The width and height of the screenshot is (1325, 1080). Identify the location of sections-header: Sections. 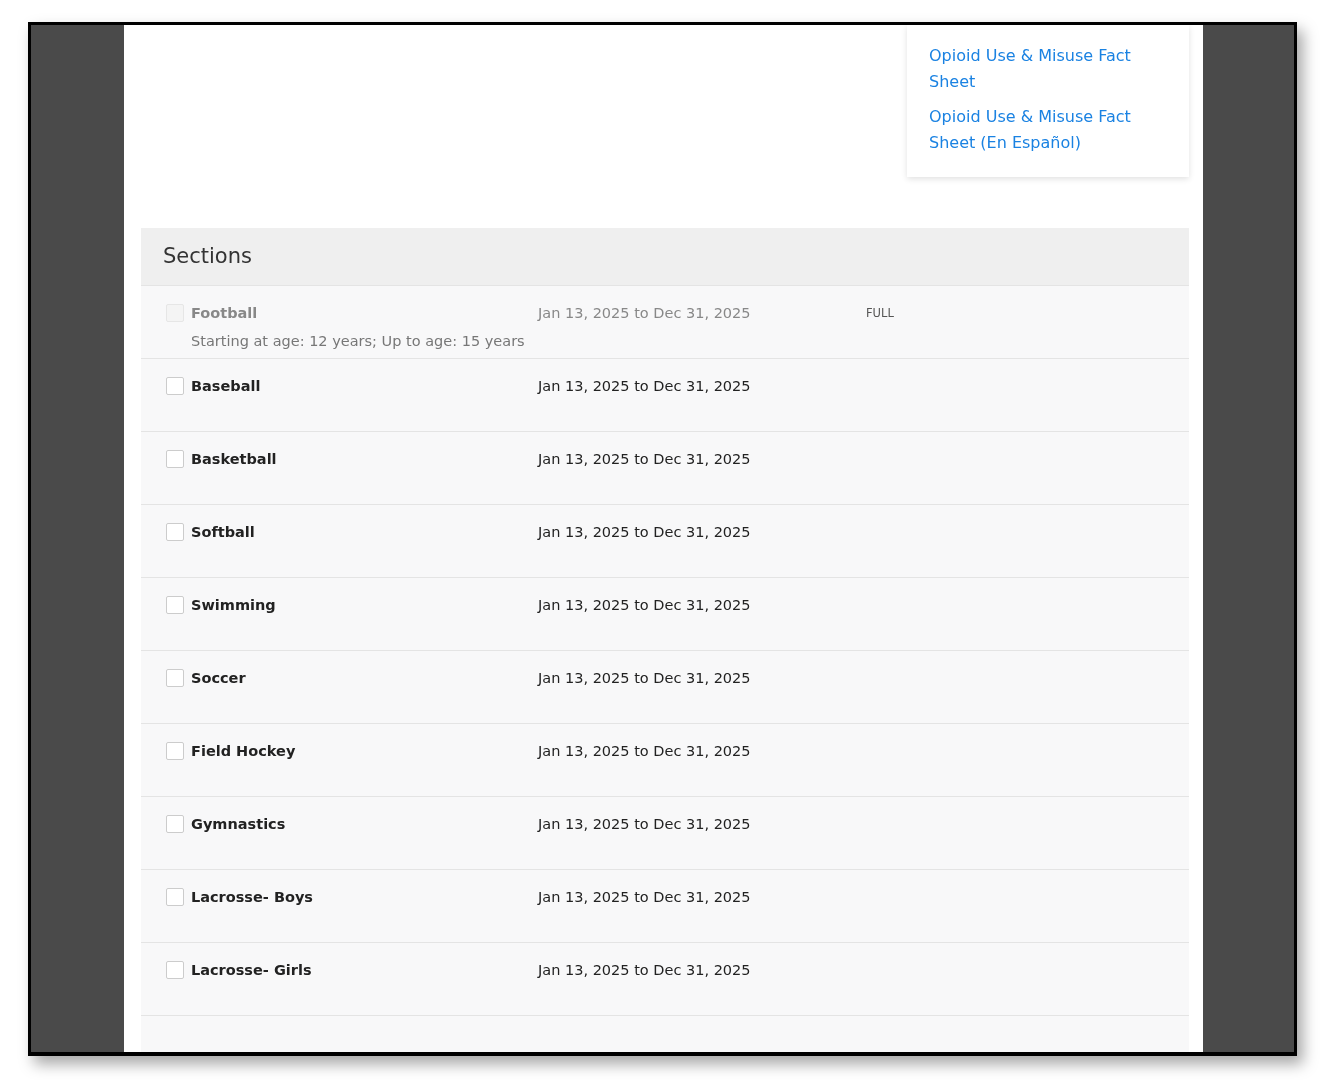
(665, 256).